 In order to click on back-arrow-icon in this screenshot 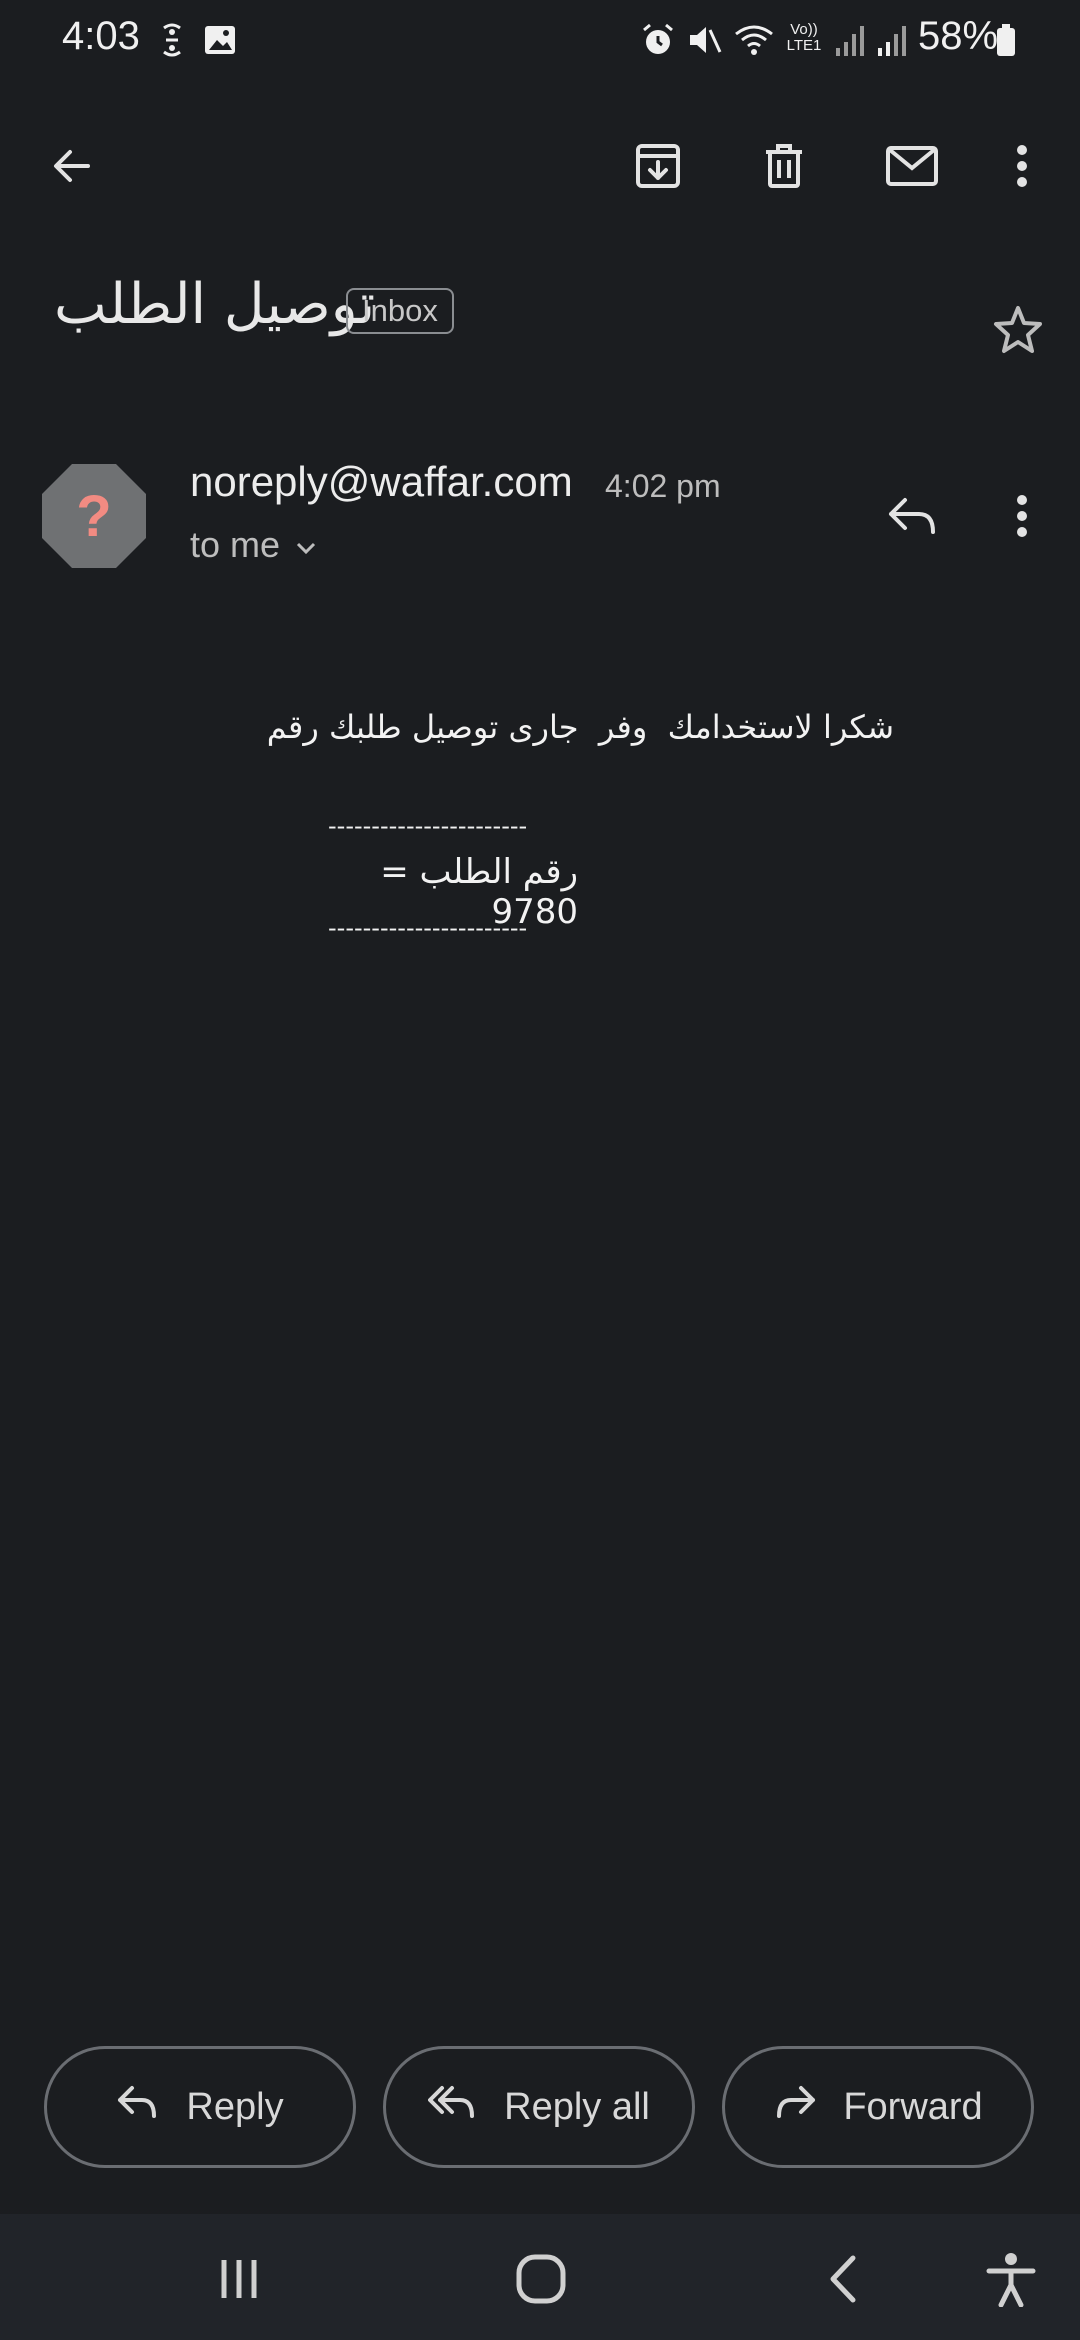, I will do `click(72, 166)`.